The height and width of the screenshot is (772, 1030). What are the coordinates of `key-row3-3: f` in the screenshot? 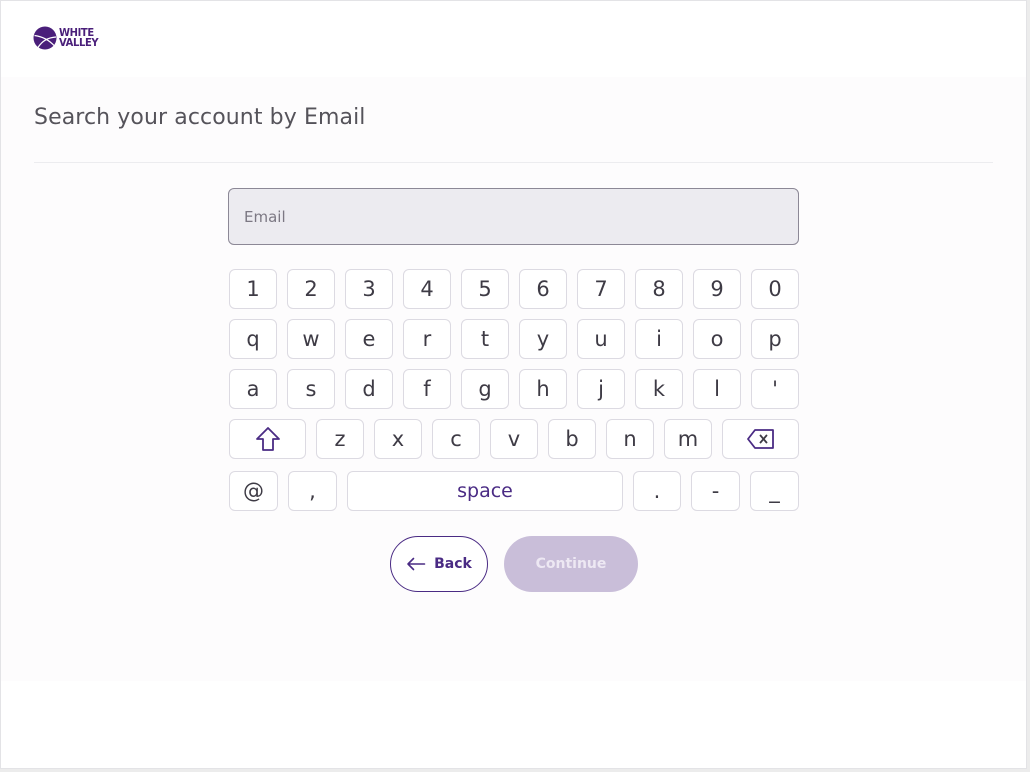 It's located at (427, 389).